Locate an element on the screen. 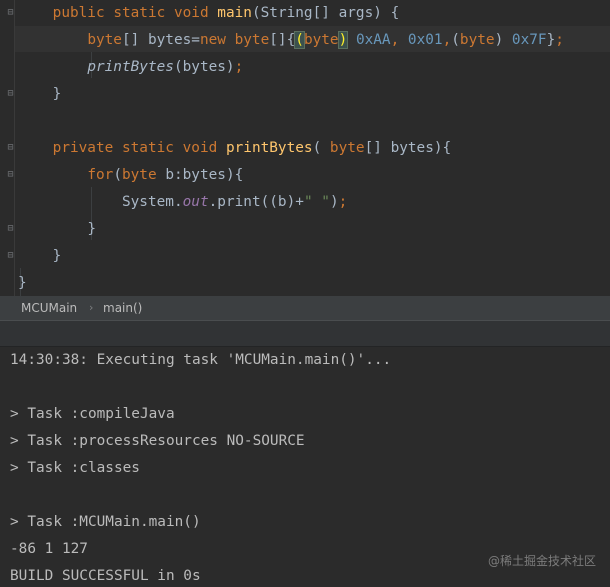 The height and width of the screenshot is (587, 610). code-token: System. is located at coordinates (152, 202).